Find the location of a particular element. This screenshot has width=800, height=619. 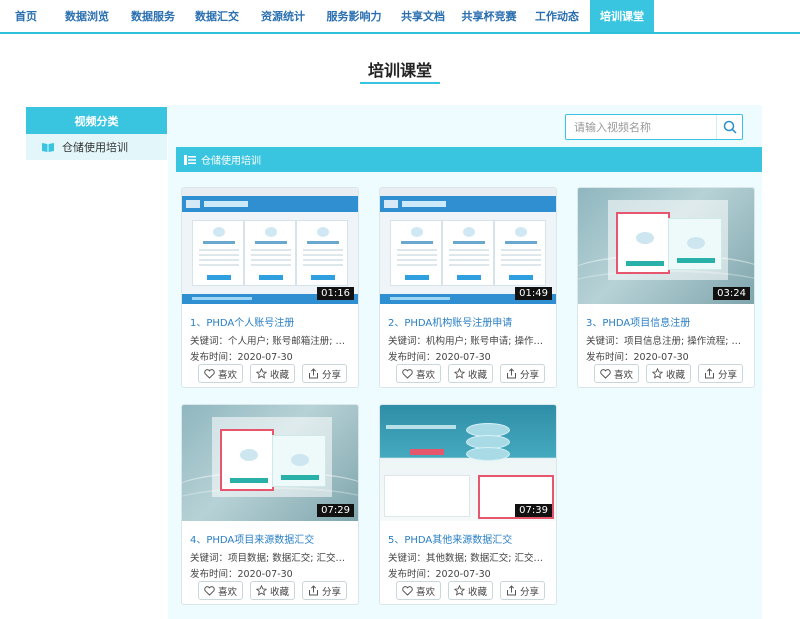

sidebar-item-label: 仓储使用培训 is located at coordinates (95, 147).